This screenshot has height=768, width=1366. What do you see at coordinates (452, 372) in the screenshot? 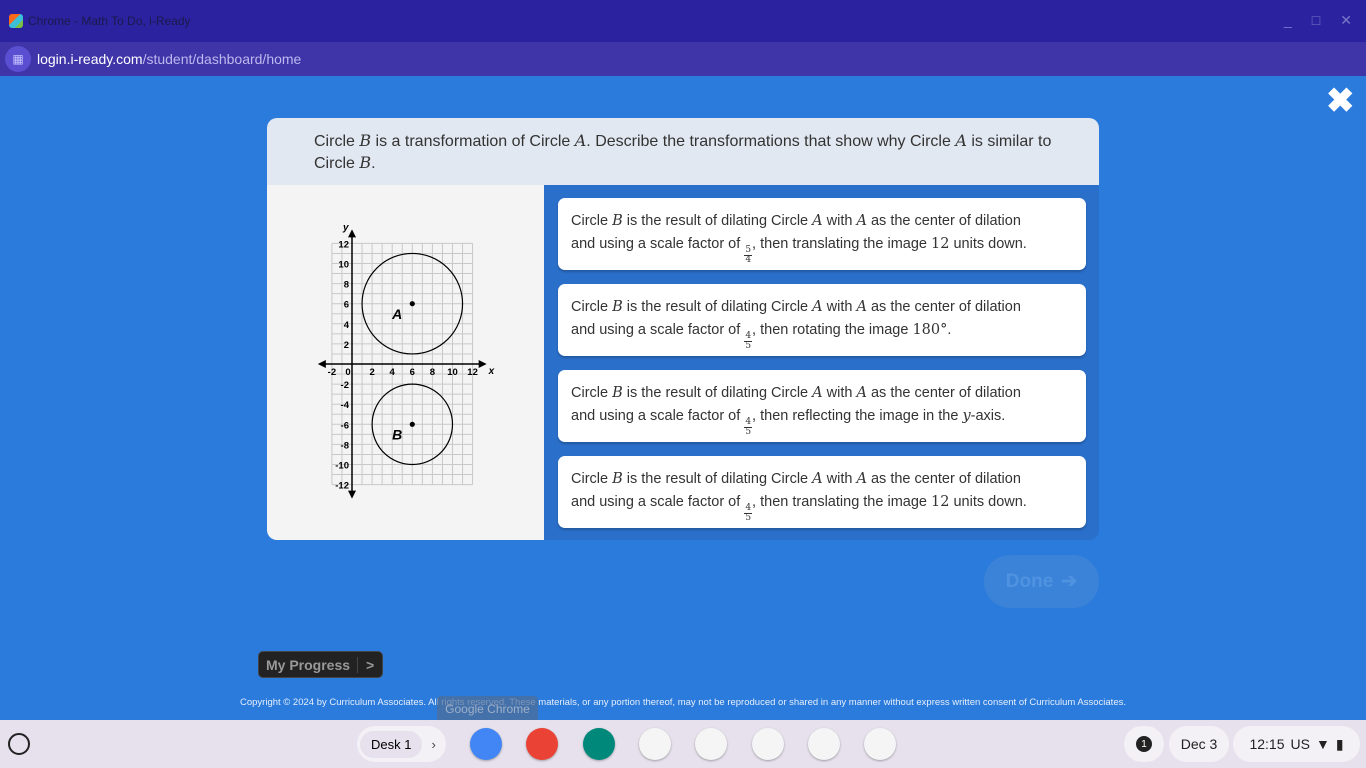
I see `x-tick-label: 10` at bounding box center [452, 372].